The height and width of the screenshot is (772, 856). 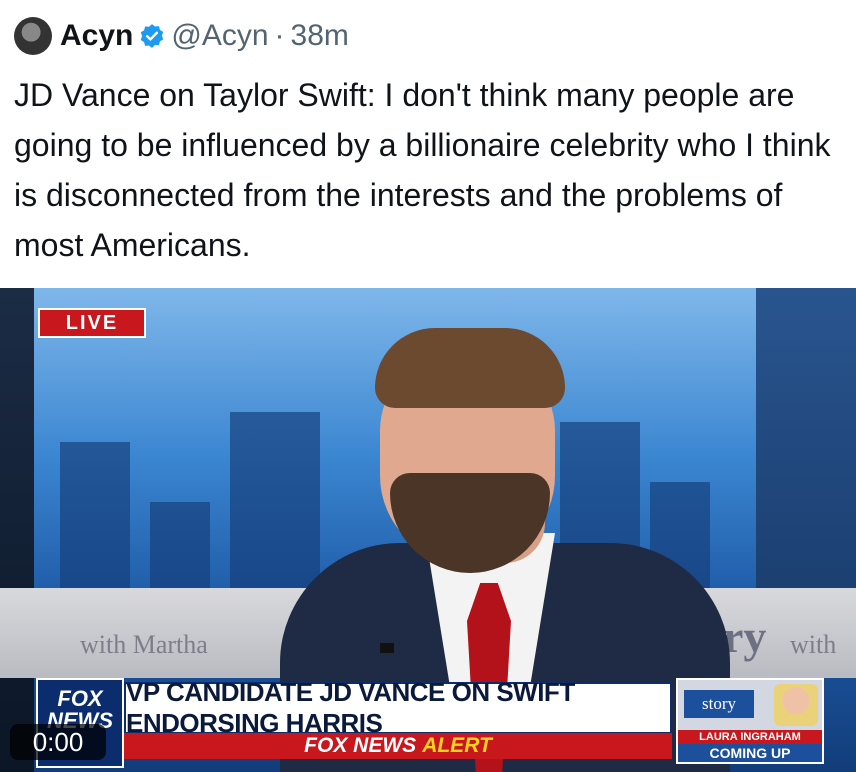 What do you see at coordinates (387, 648) in the screenshot?
I see `lapel-mic` at bounding box center [387, 648].